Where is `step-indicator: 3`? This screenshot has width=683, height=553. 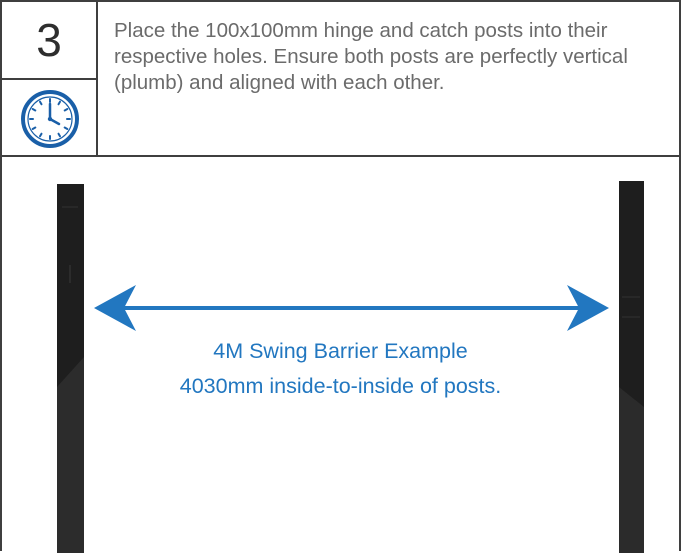
step-indicator: 3 is located at coordinates (50, 79).